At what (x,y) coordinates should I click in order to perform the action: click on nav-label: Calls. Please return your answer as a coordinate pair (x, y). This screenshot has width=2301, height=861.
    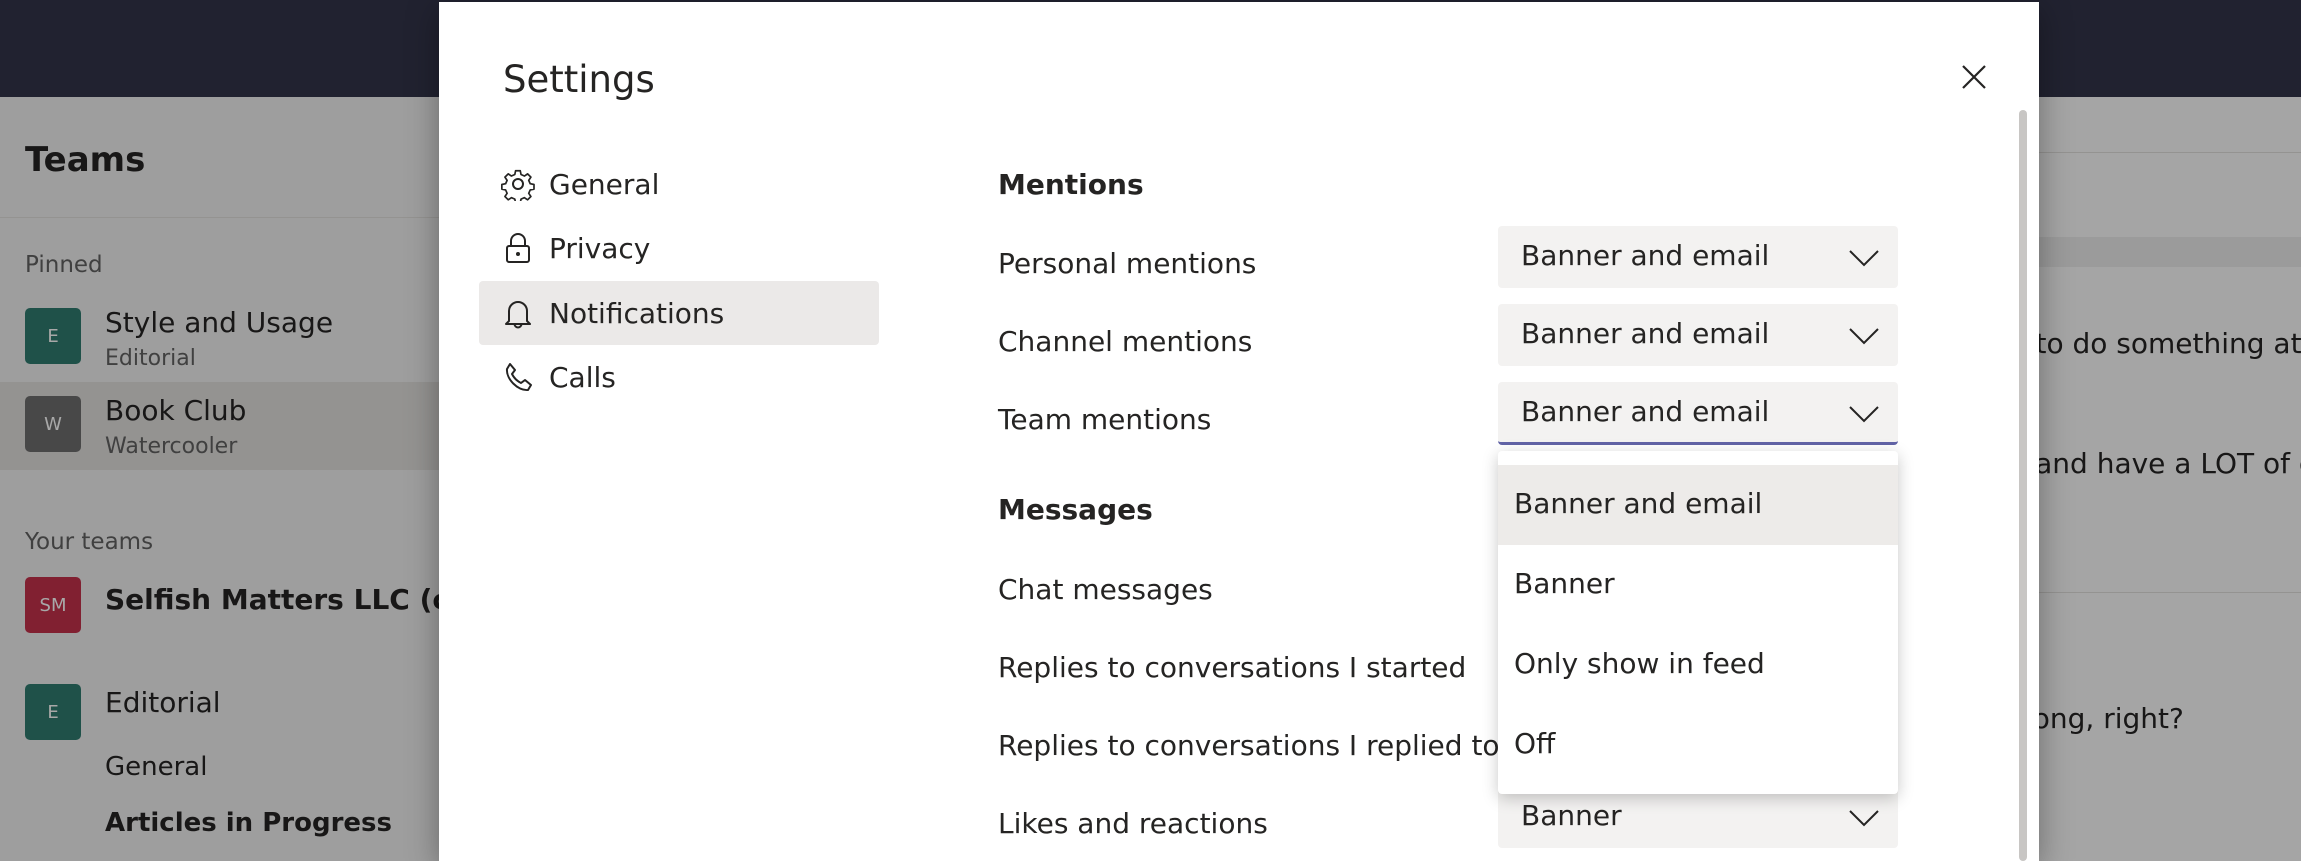
    Looking at the image, I should click on (582, 377).